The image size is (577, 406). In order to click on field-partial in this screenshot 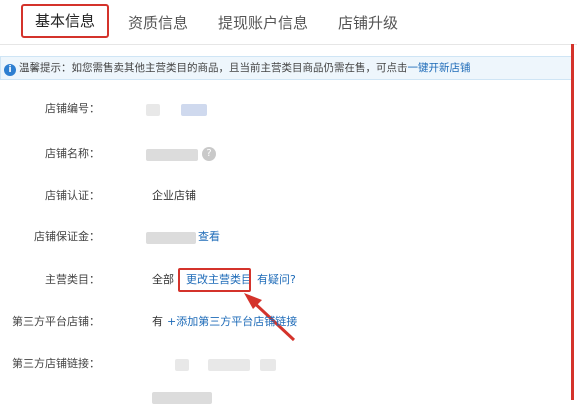, I will do `click(270, 396)`.